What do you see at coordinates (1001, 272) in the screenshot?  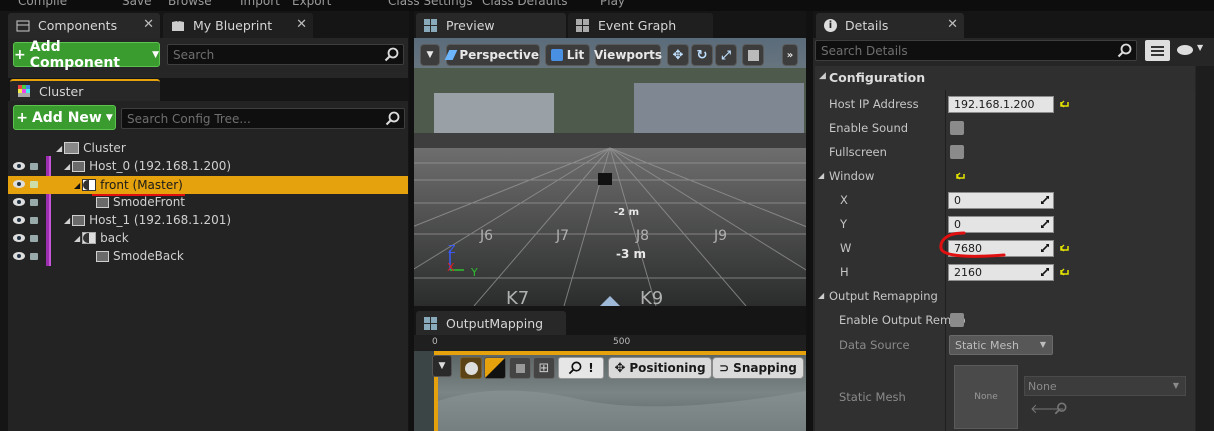 I see `window-h-input: 2160` at bounding box center [1001, 272].